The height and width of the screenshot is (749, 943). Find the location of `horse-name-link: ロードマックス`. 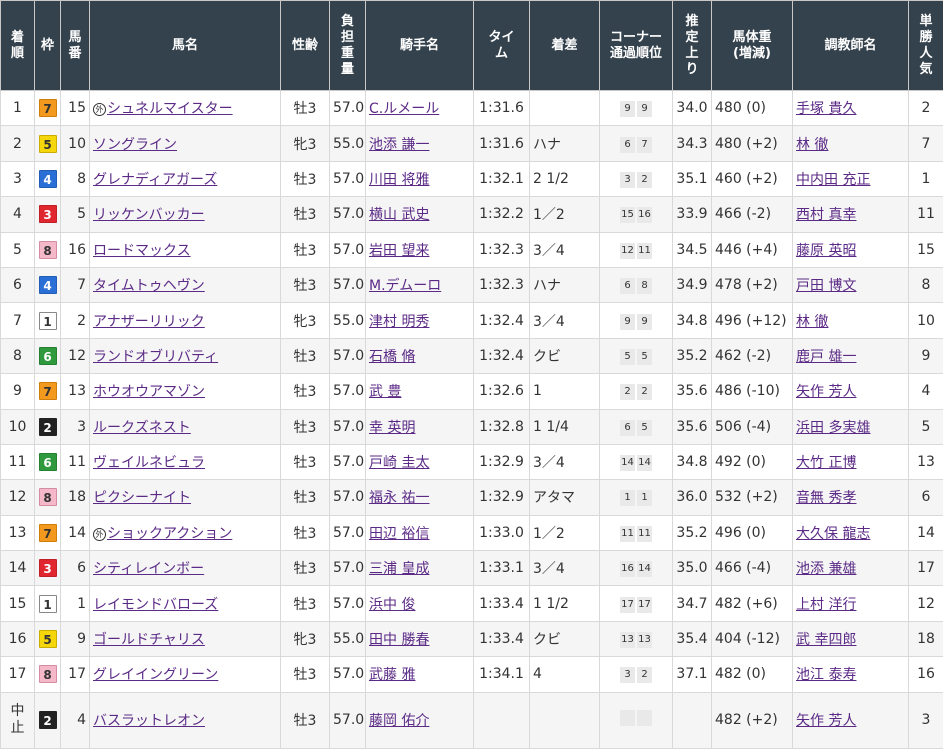

horse-name-link: ロードマックス is located at coordinates (142, 251).